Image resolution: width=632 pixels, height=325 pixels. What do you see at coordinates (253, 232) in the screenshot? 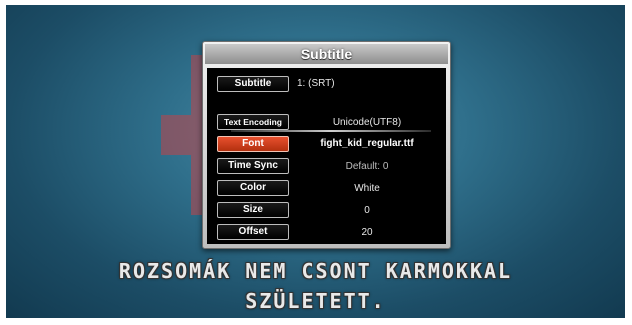
I see `offset-button: Offset` at bounding box center [253, 232].